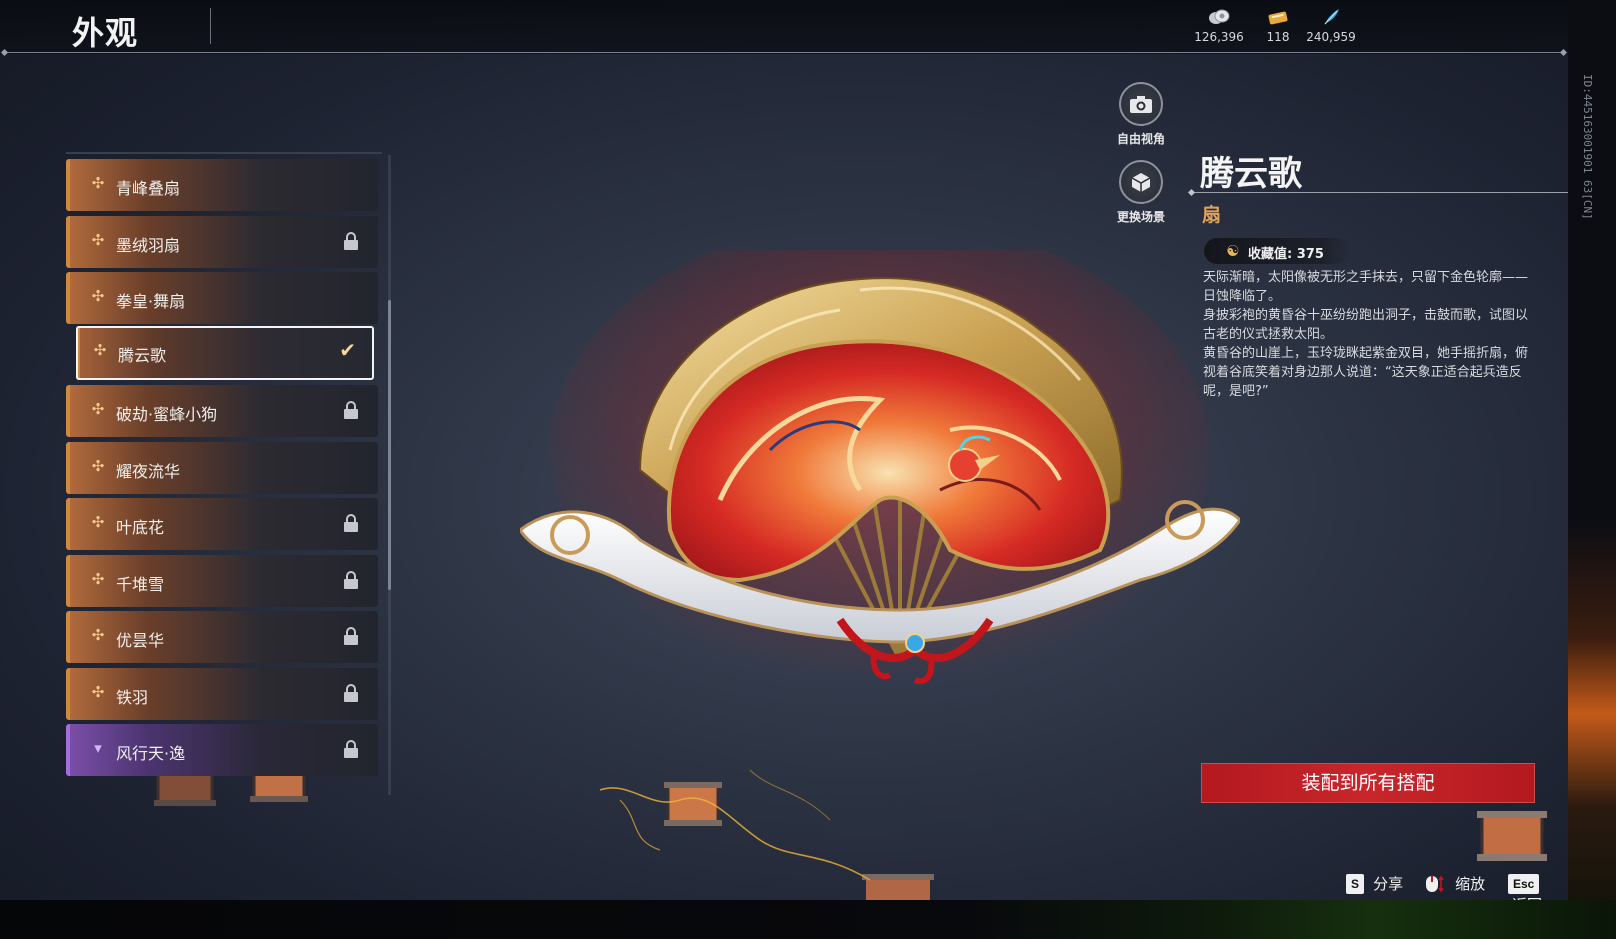 The height and width of the screenshot is (939, 1616). What do you see at coordinates (222, 694) in the screenshot?
I see `list-item: ✣ 铁羽` at bounding box center [222, 694].